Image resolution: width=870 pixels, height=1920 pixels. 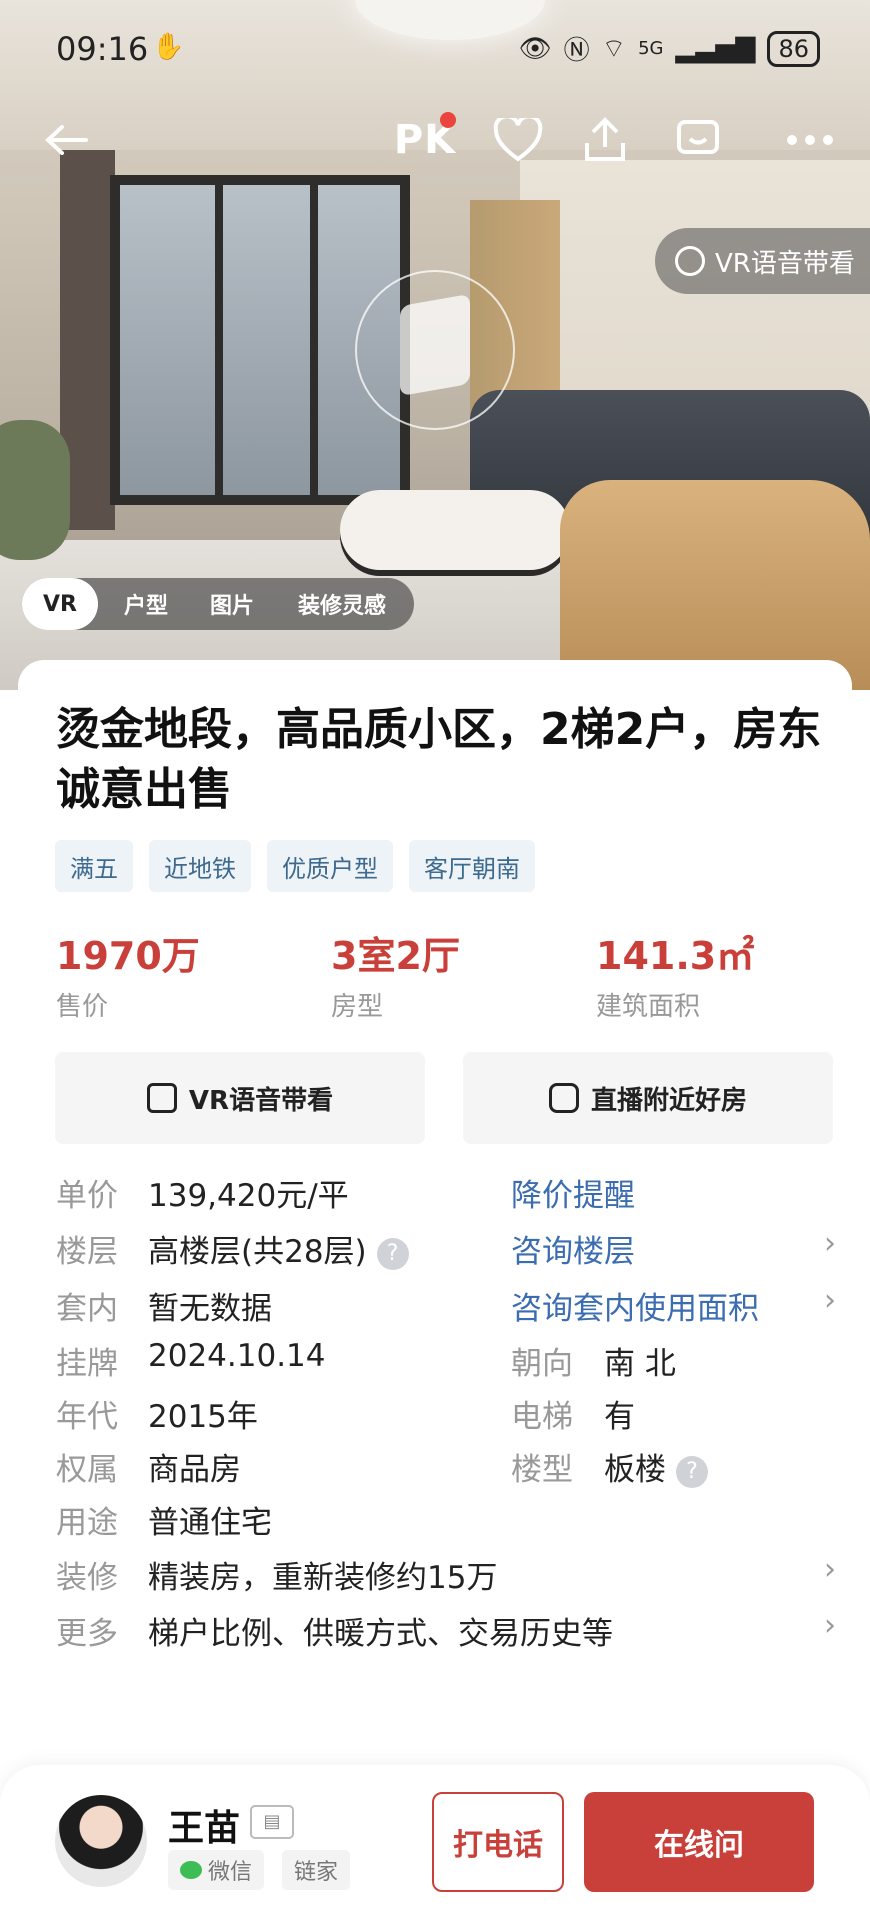 What do you see at coordinates (563, 1098) in the screenshot?
I see `play-icon` at bounding box center [563, 1098].